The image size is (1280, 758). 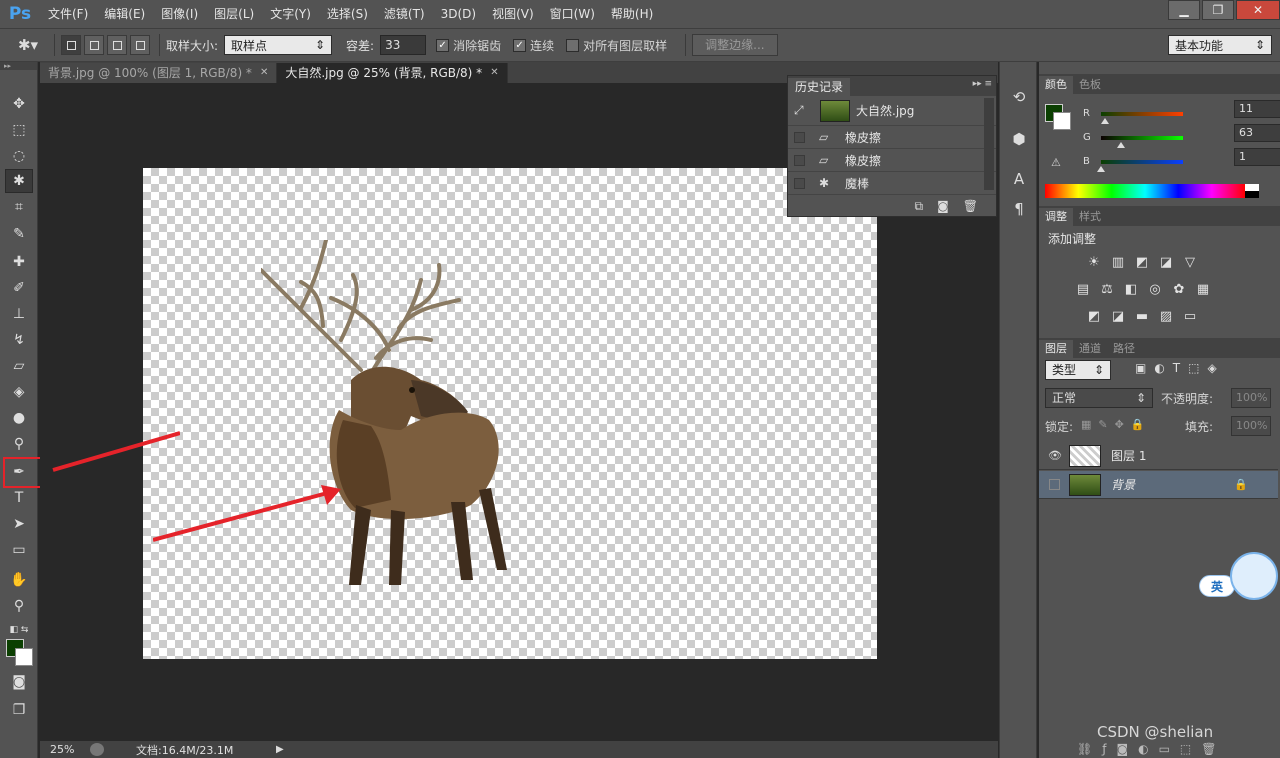 What do you see at coordinates (19, 234) in the screenshot?
I see `eyedropper-tool-icon: ✎` at bounding box center [19, 234].